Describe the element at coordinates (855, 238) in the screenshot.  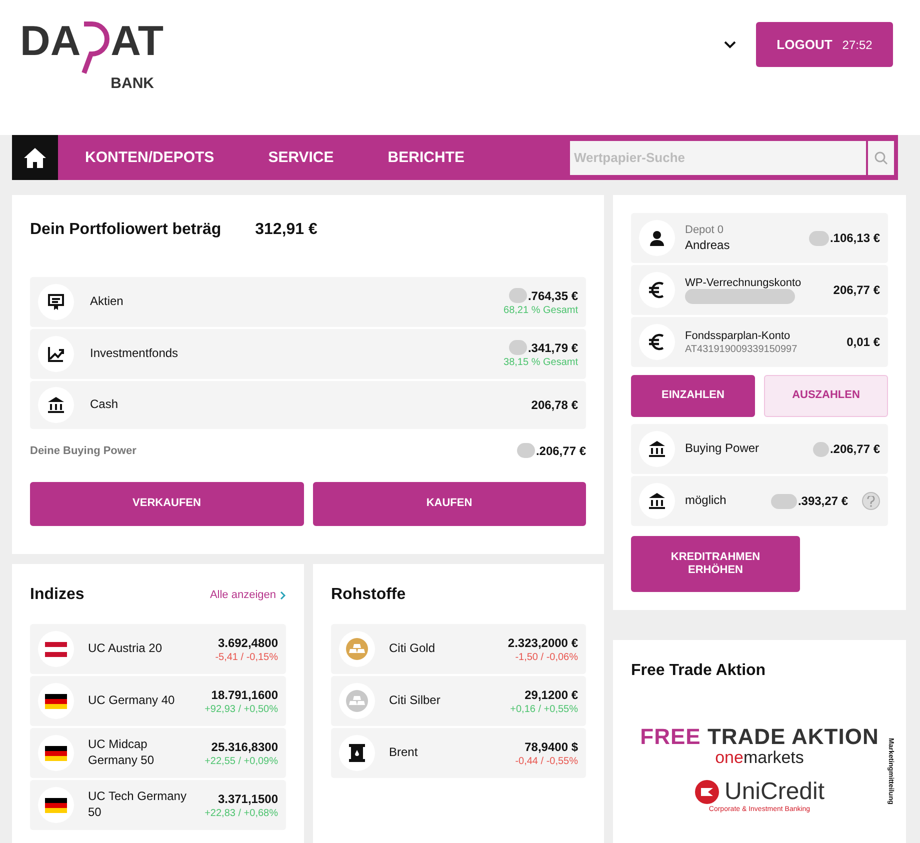
I see `account-balance: .106,13 €` at that location.